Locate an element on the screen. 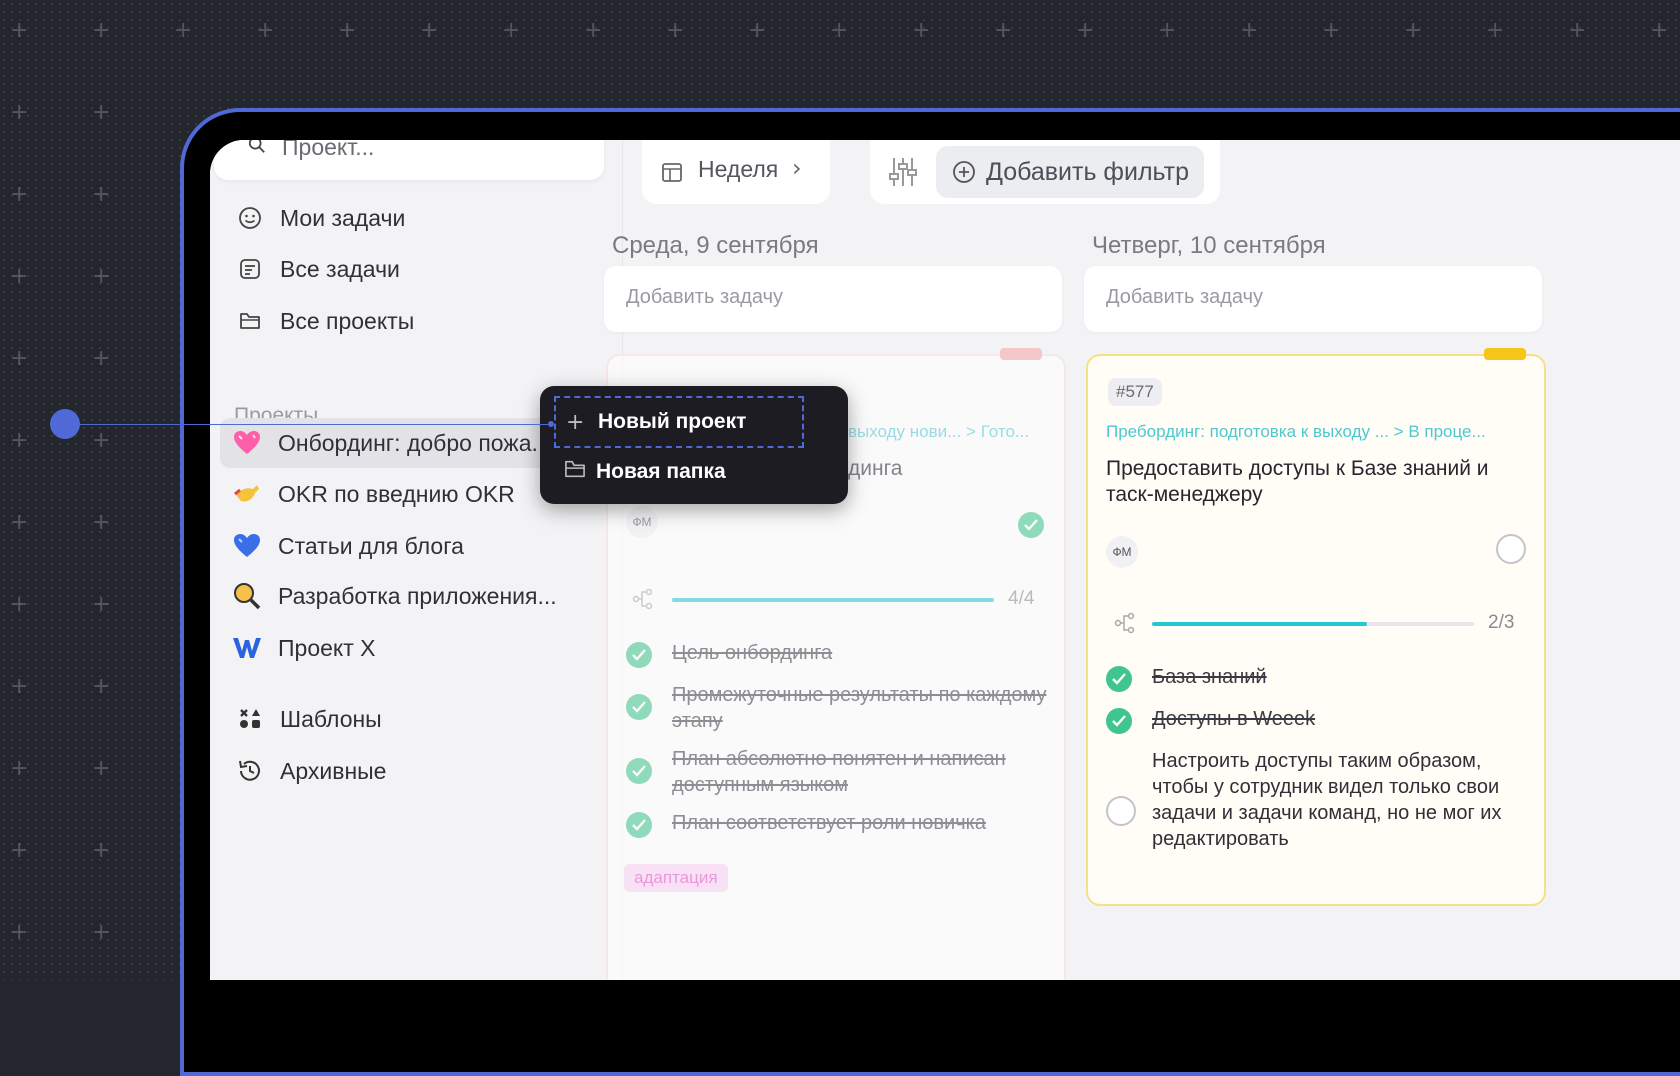 The image size is (1680, 1076). templates-icon is located at coordinates (250, 719).